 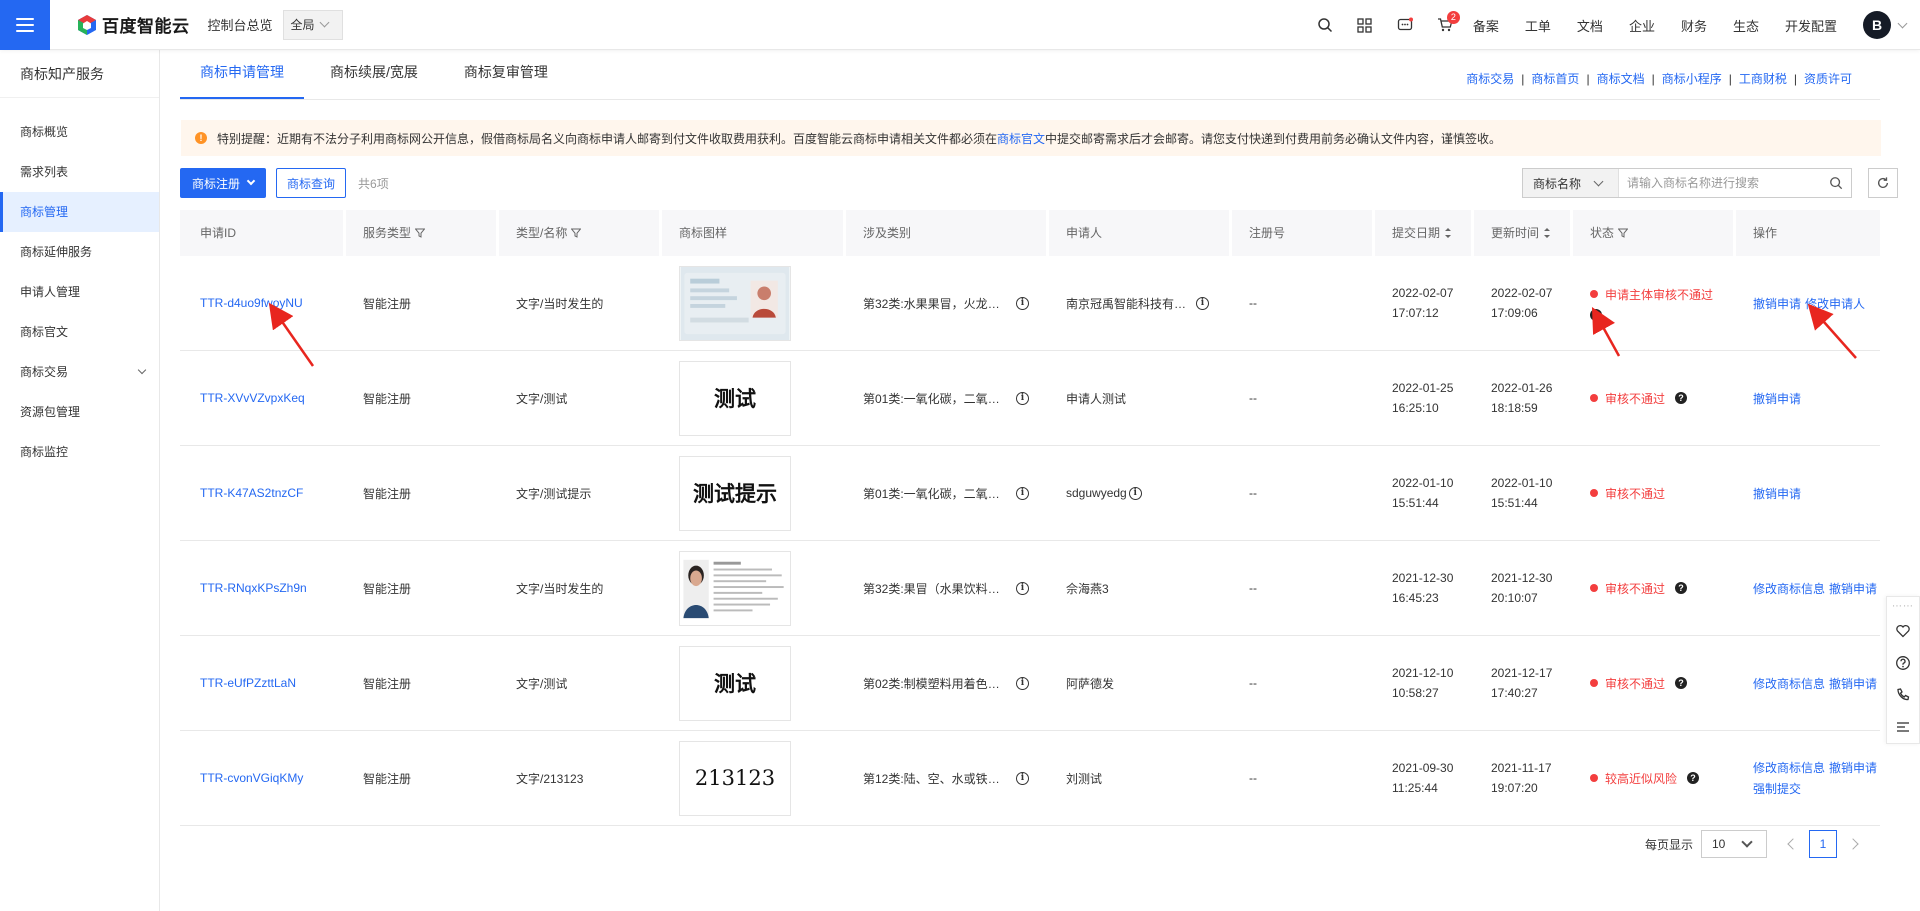 I want to click on search-button, so click(x=1325, y=25).